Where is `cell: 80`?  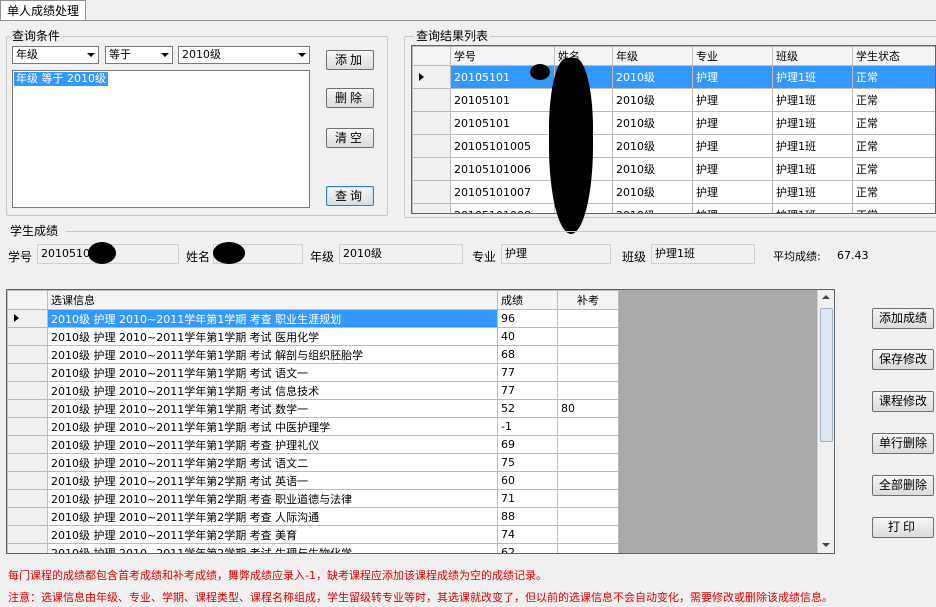
cell: 80 is located at coordinates (588, 408).